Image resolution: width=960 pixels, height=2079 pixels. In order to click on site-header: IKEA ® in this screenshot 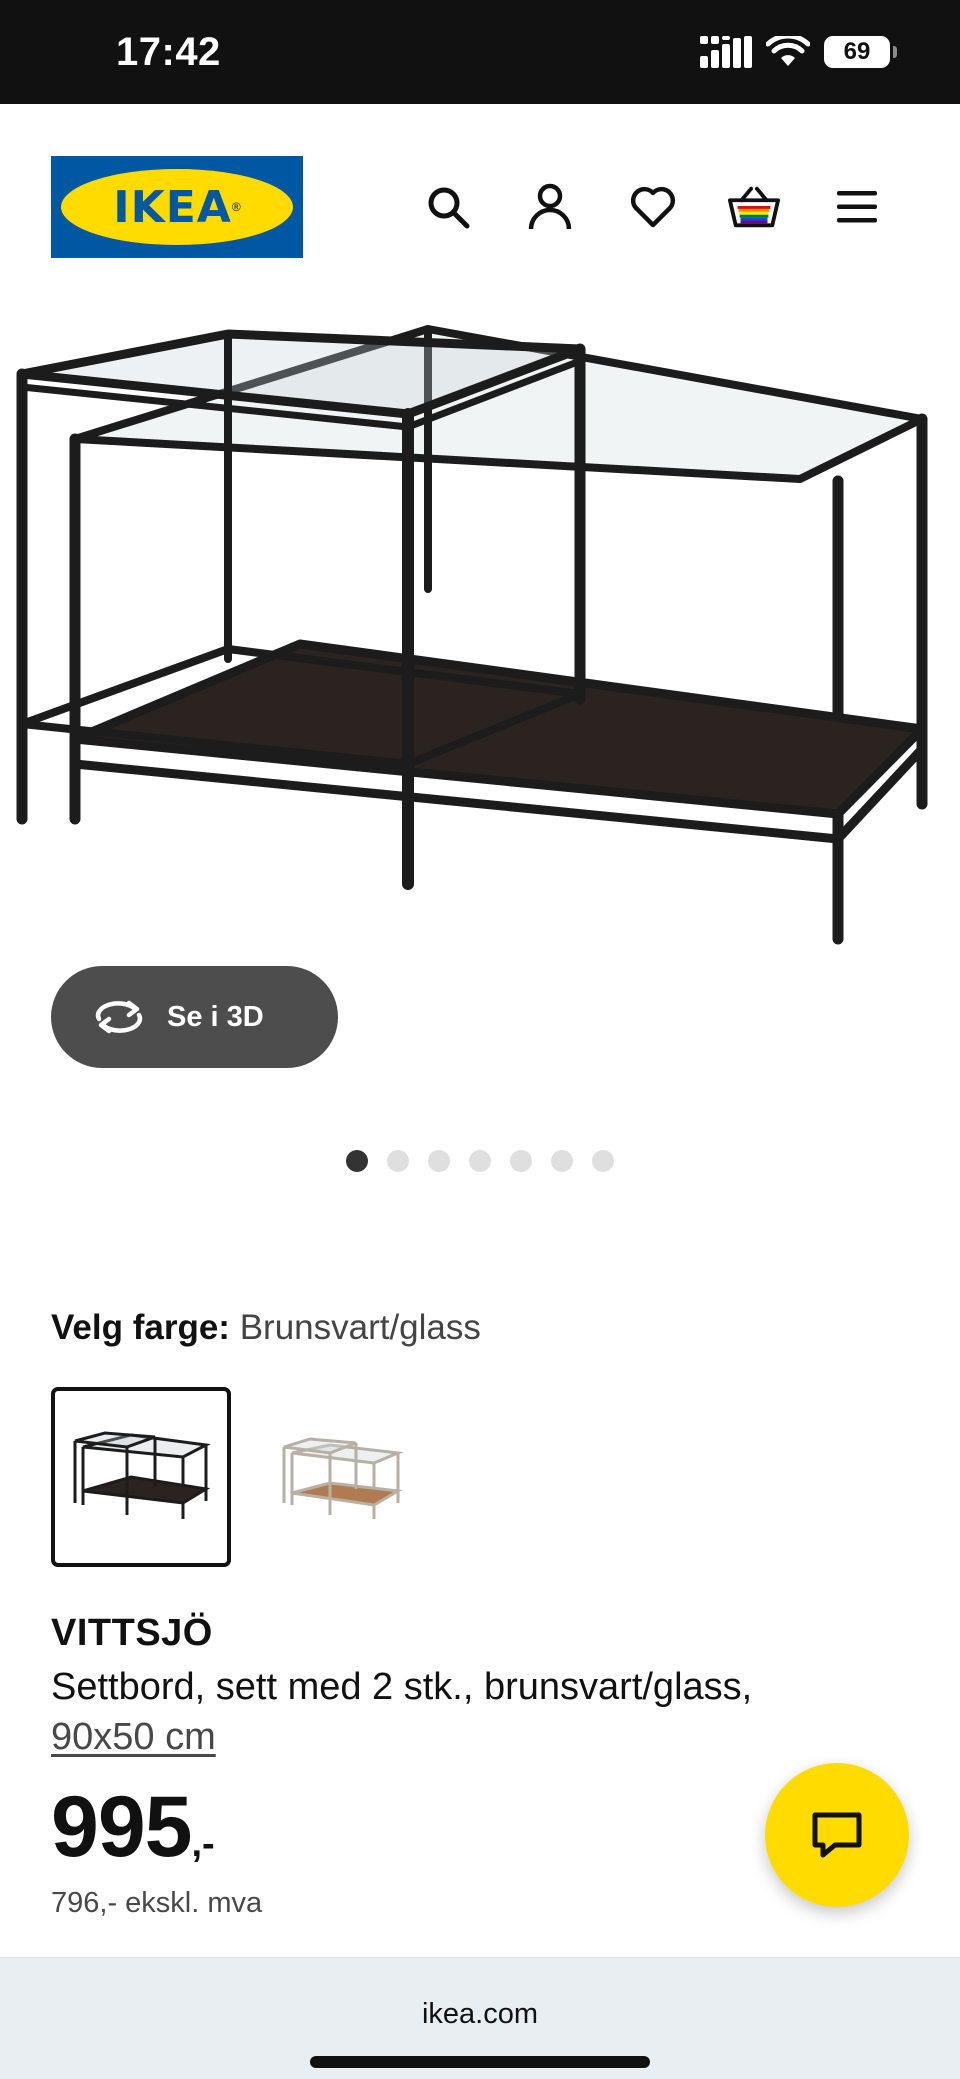, I will do `click(480, 206)`.